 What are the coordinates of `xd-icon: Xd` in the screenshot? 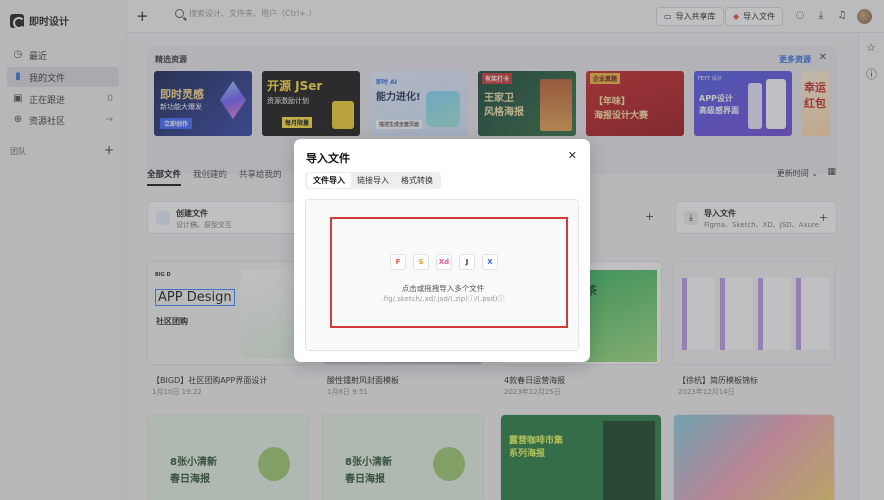 It's located at (444, 262).